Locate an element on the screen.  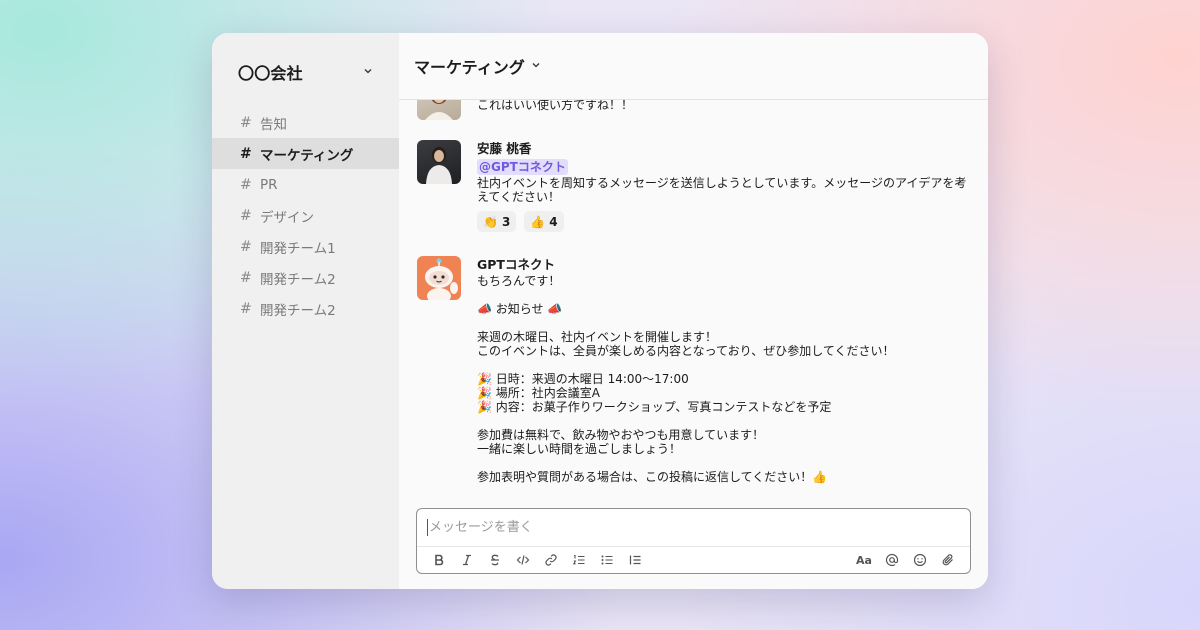
reaction-thumbs-up: 👍 4 is located at coordinates (544, 221).